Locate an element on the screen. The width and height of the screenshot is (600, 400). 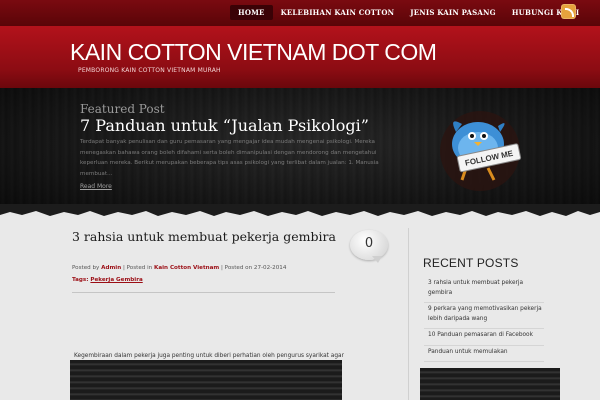
comment-count: 0 is located at coordinates (369, 243).